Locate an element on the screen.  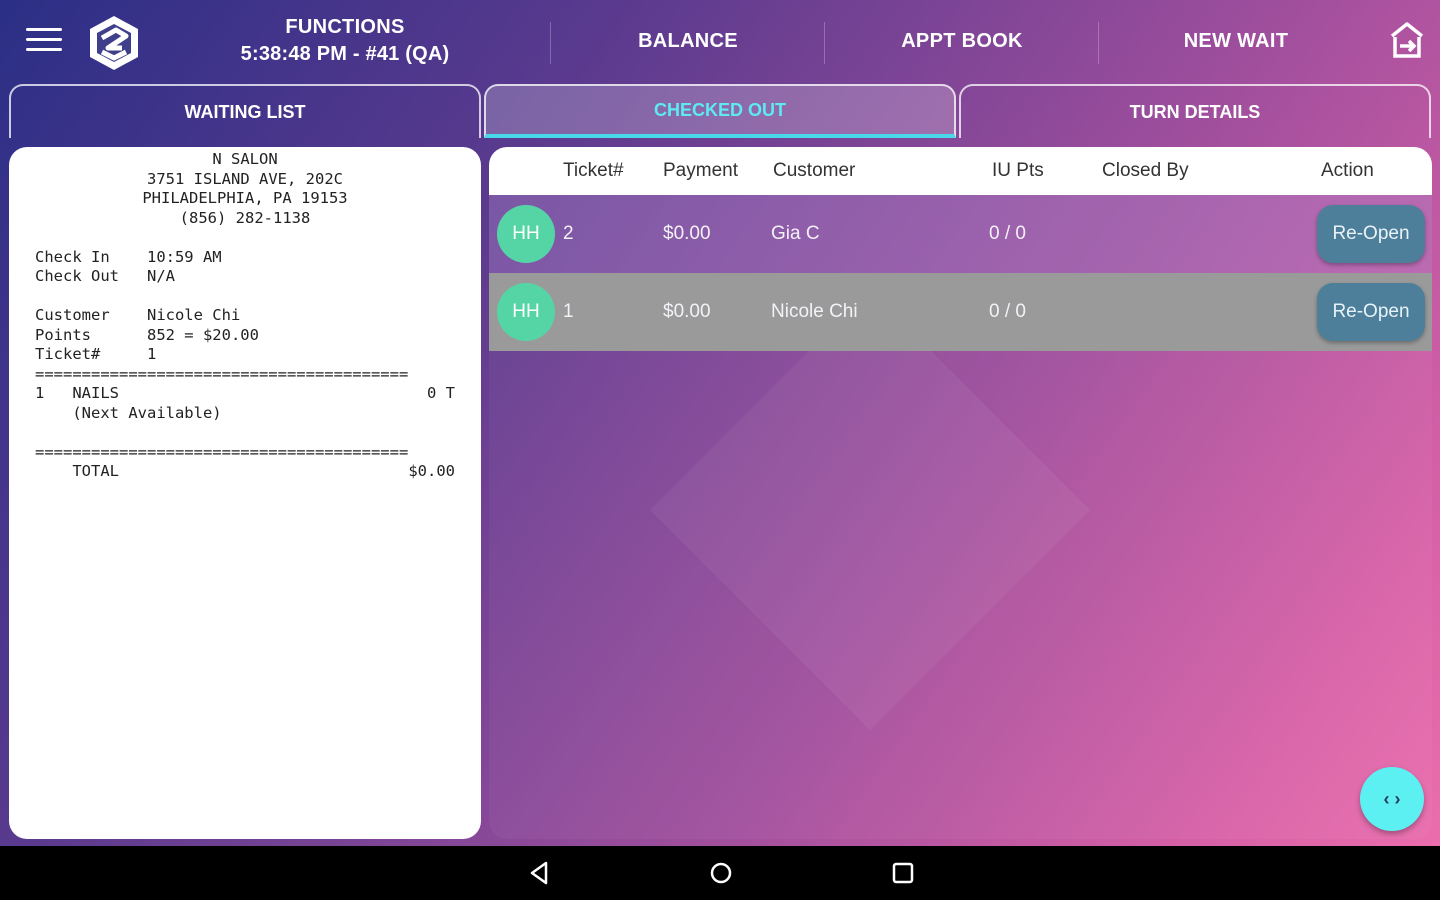
col-action: Action is located at coordinates (1347, 170).